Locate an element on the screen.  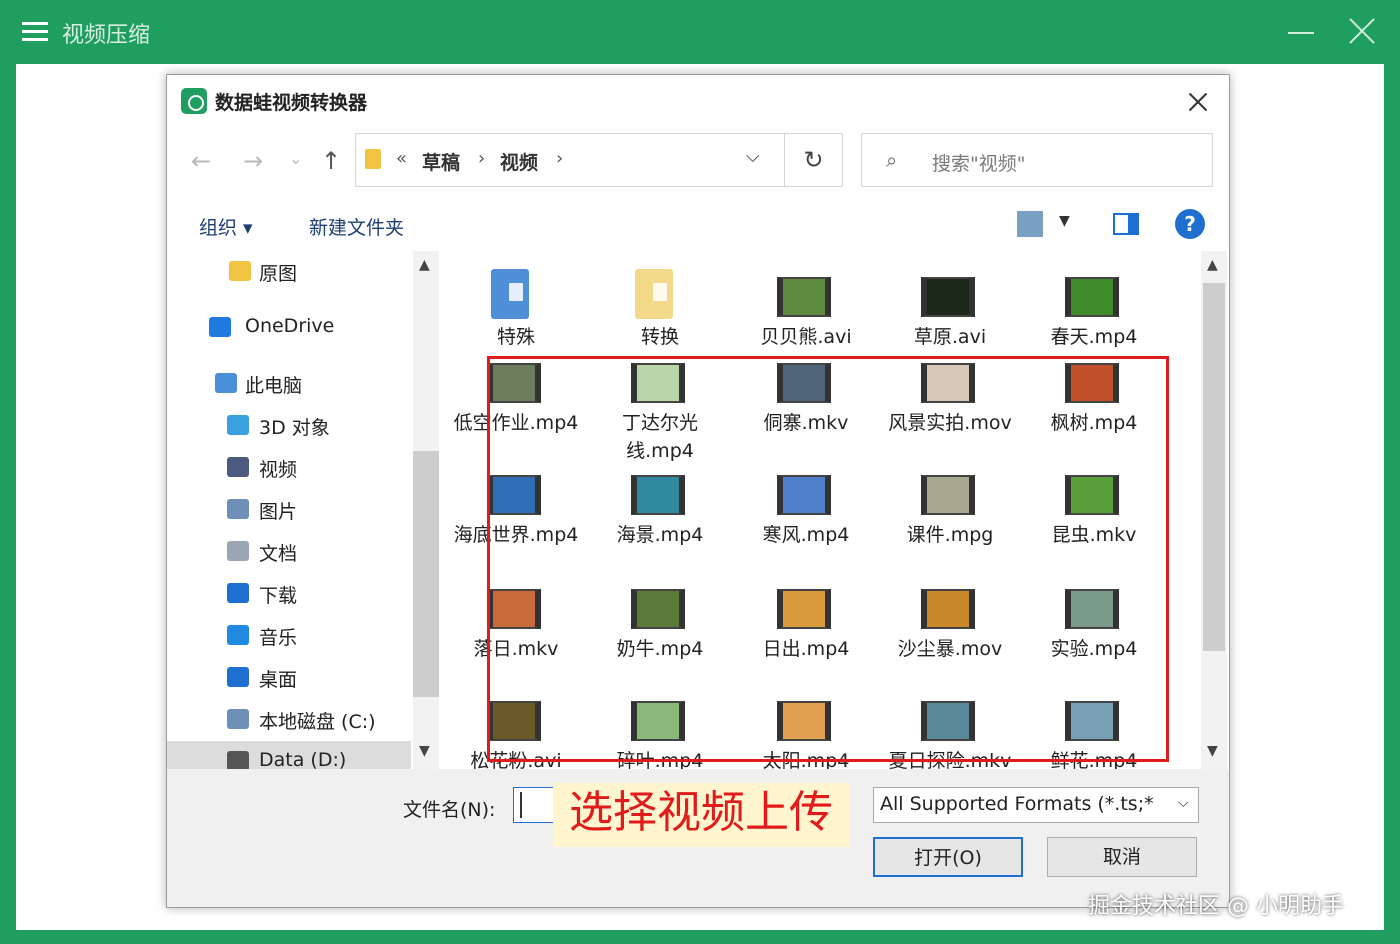
sidebar-item-label: 桌面 is located at coordinates (278, 680).